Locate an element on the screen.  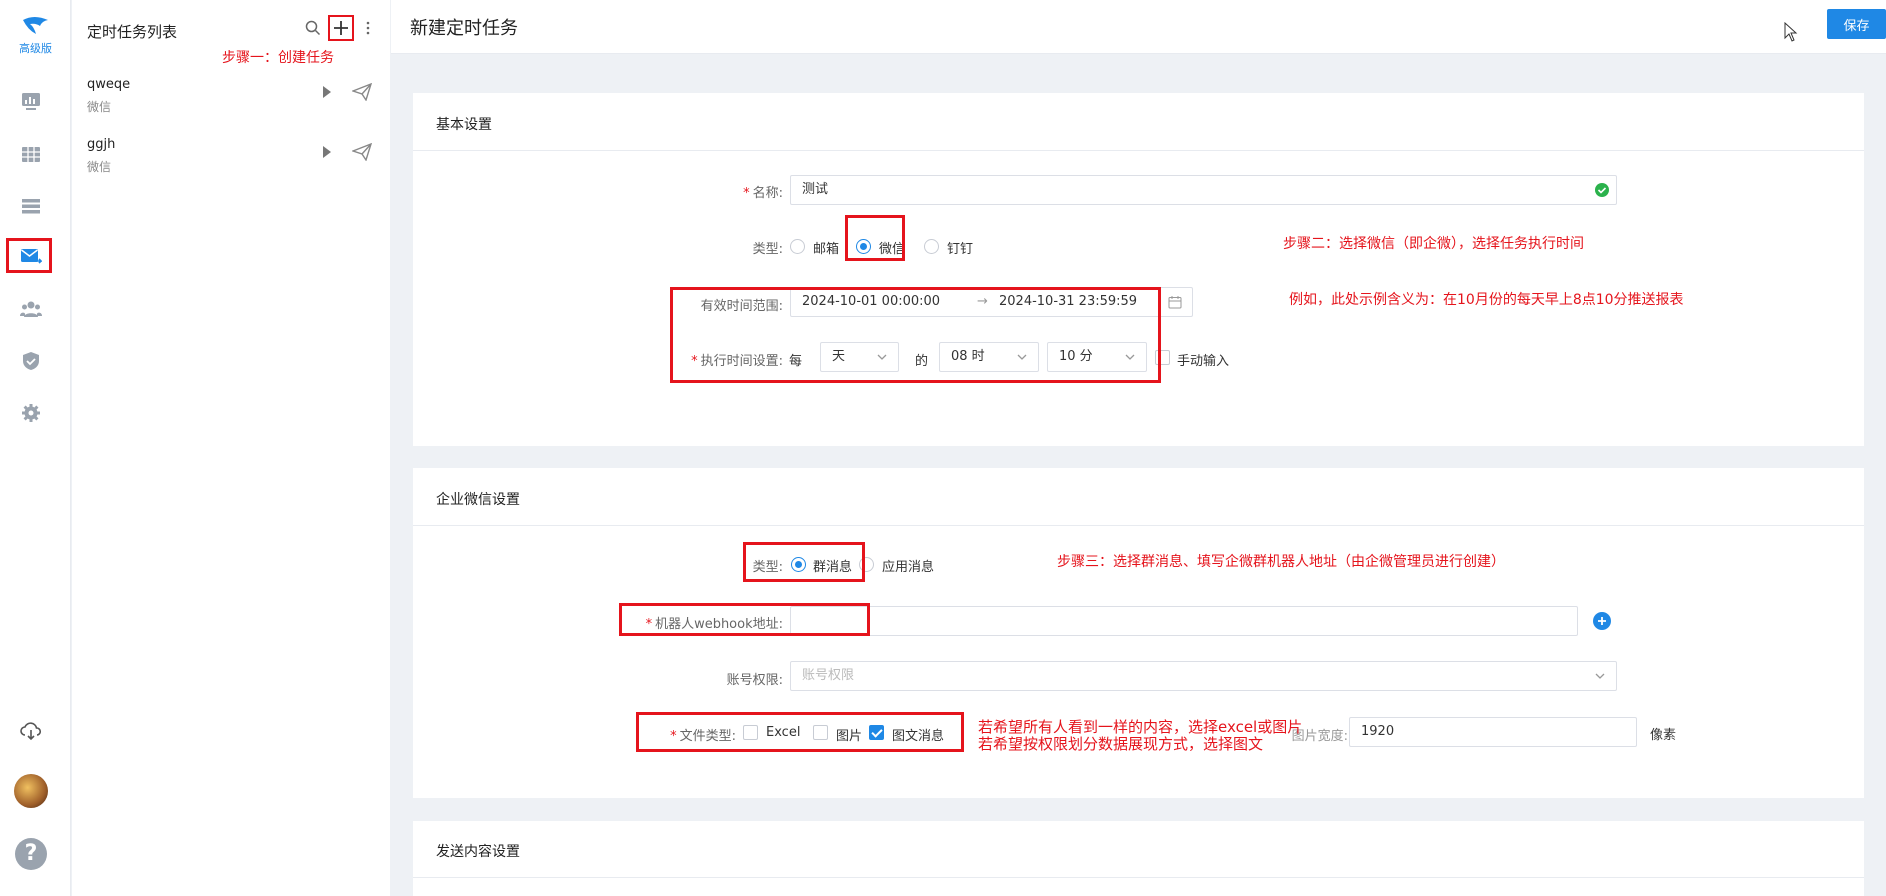
shield-icon is located at coordinates (31, 361).